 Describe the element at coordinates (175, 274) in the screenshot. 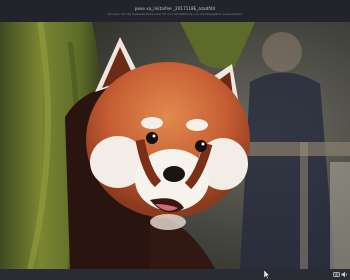

I see `status-bar` at that location.